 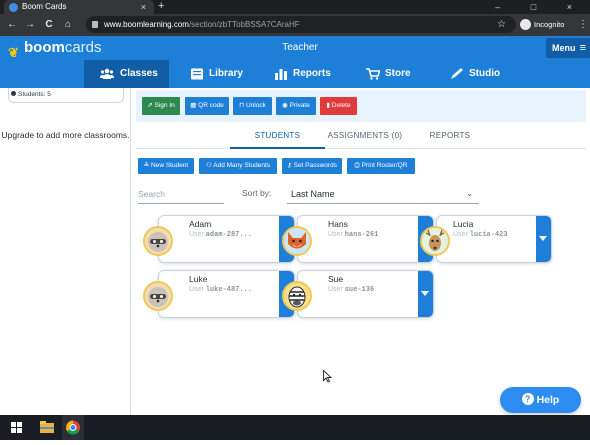 I want to click on nav-classes-label: Classes, so click(x=139, y=73).